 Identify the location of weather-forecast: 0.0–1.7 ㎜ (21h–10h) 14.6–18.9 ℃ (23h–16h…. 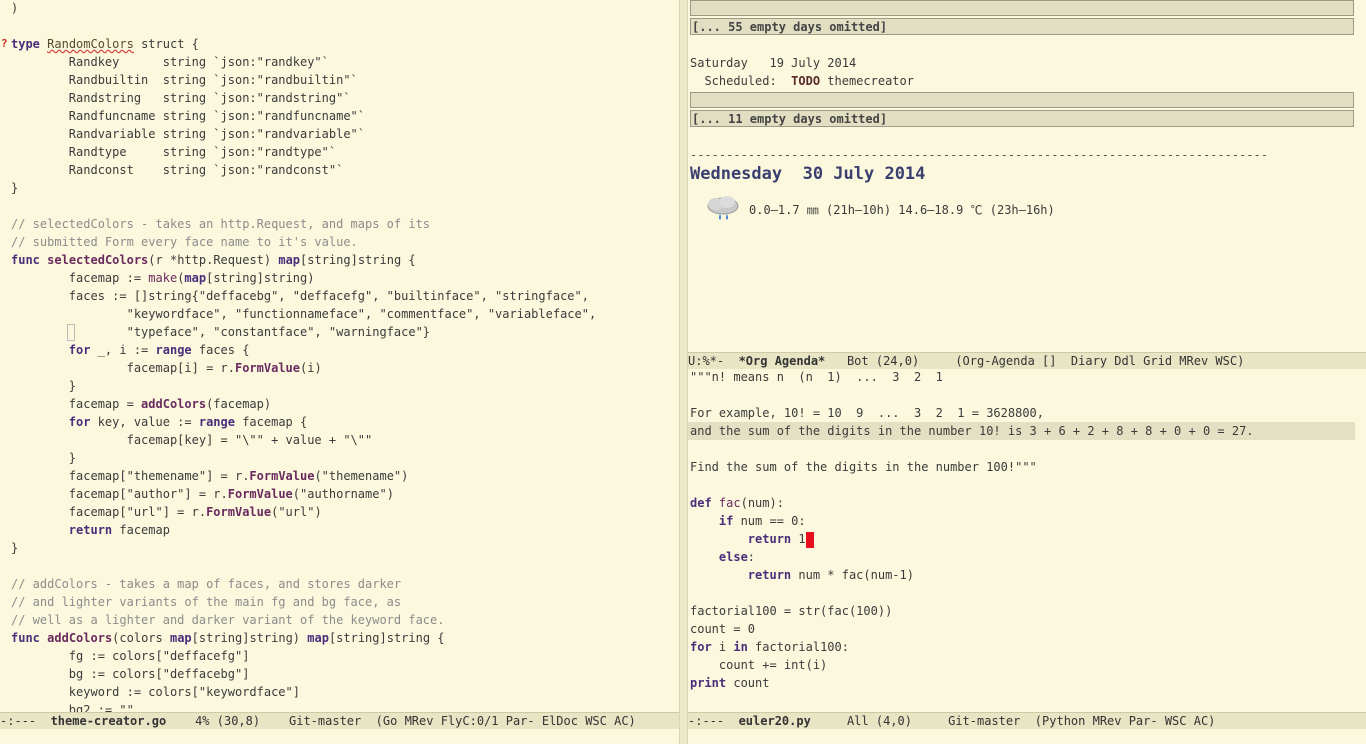
(902, 210).